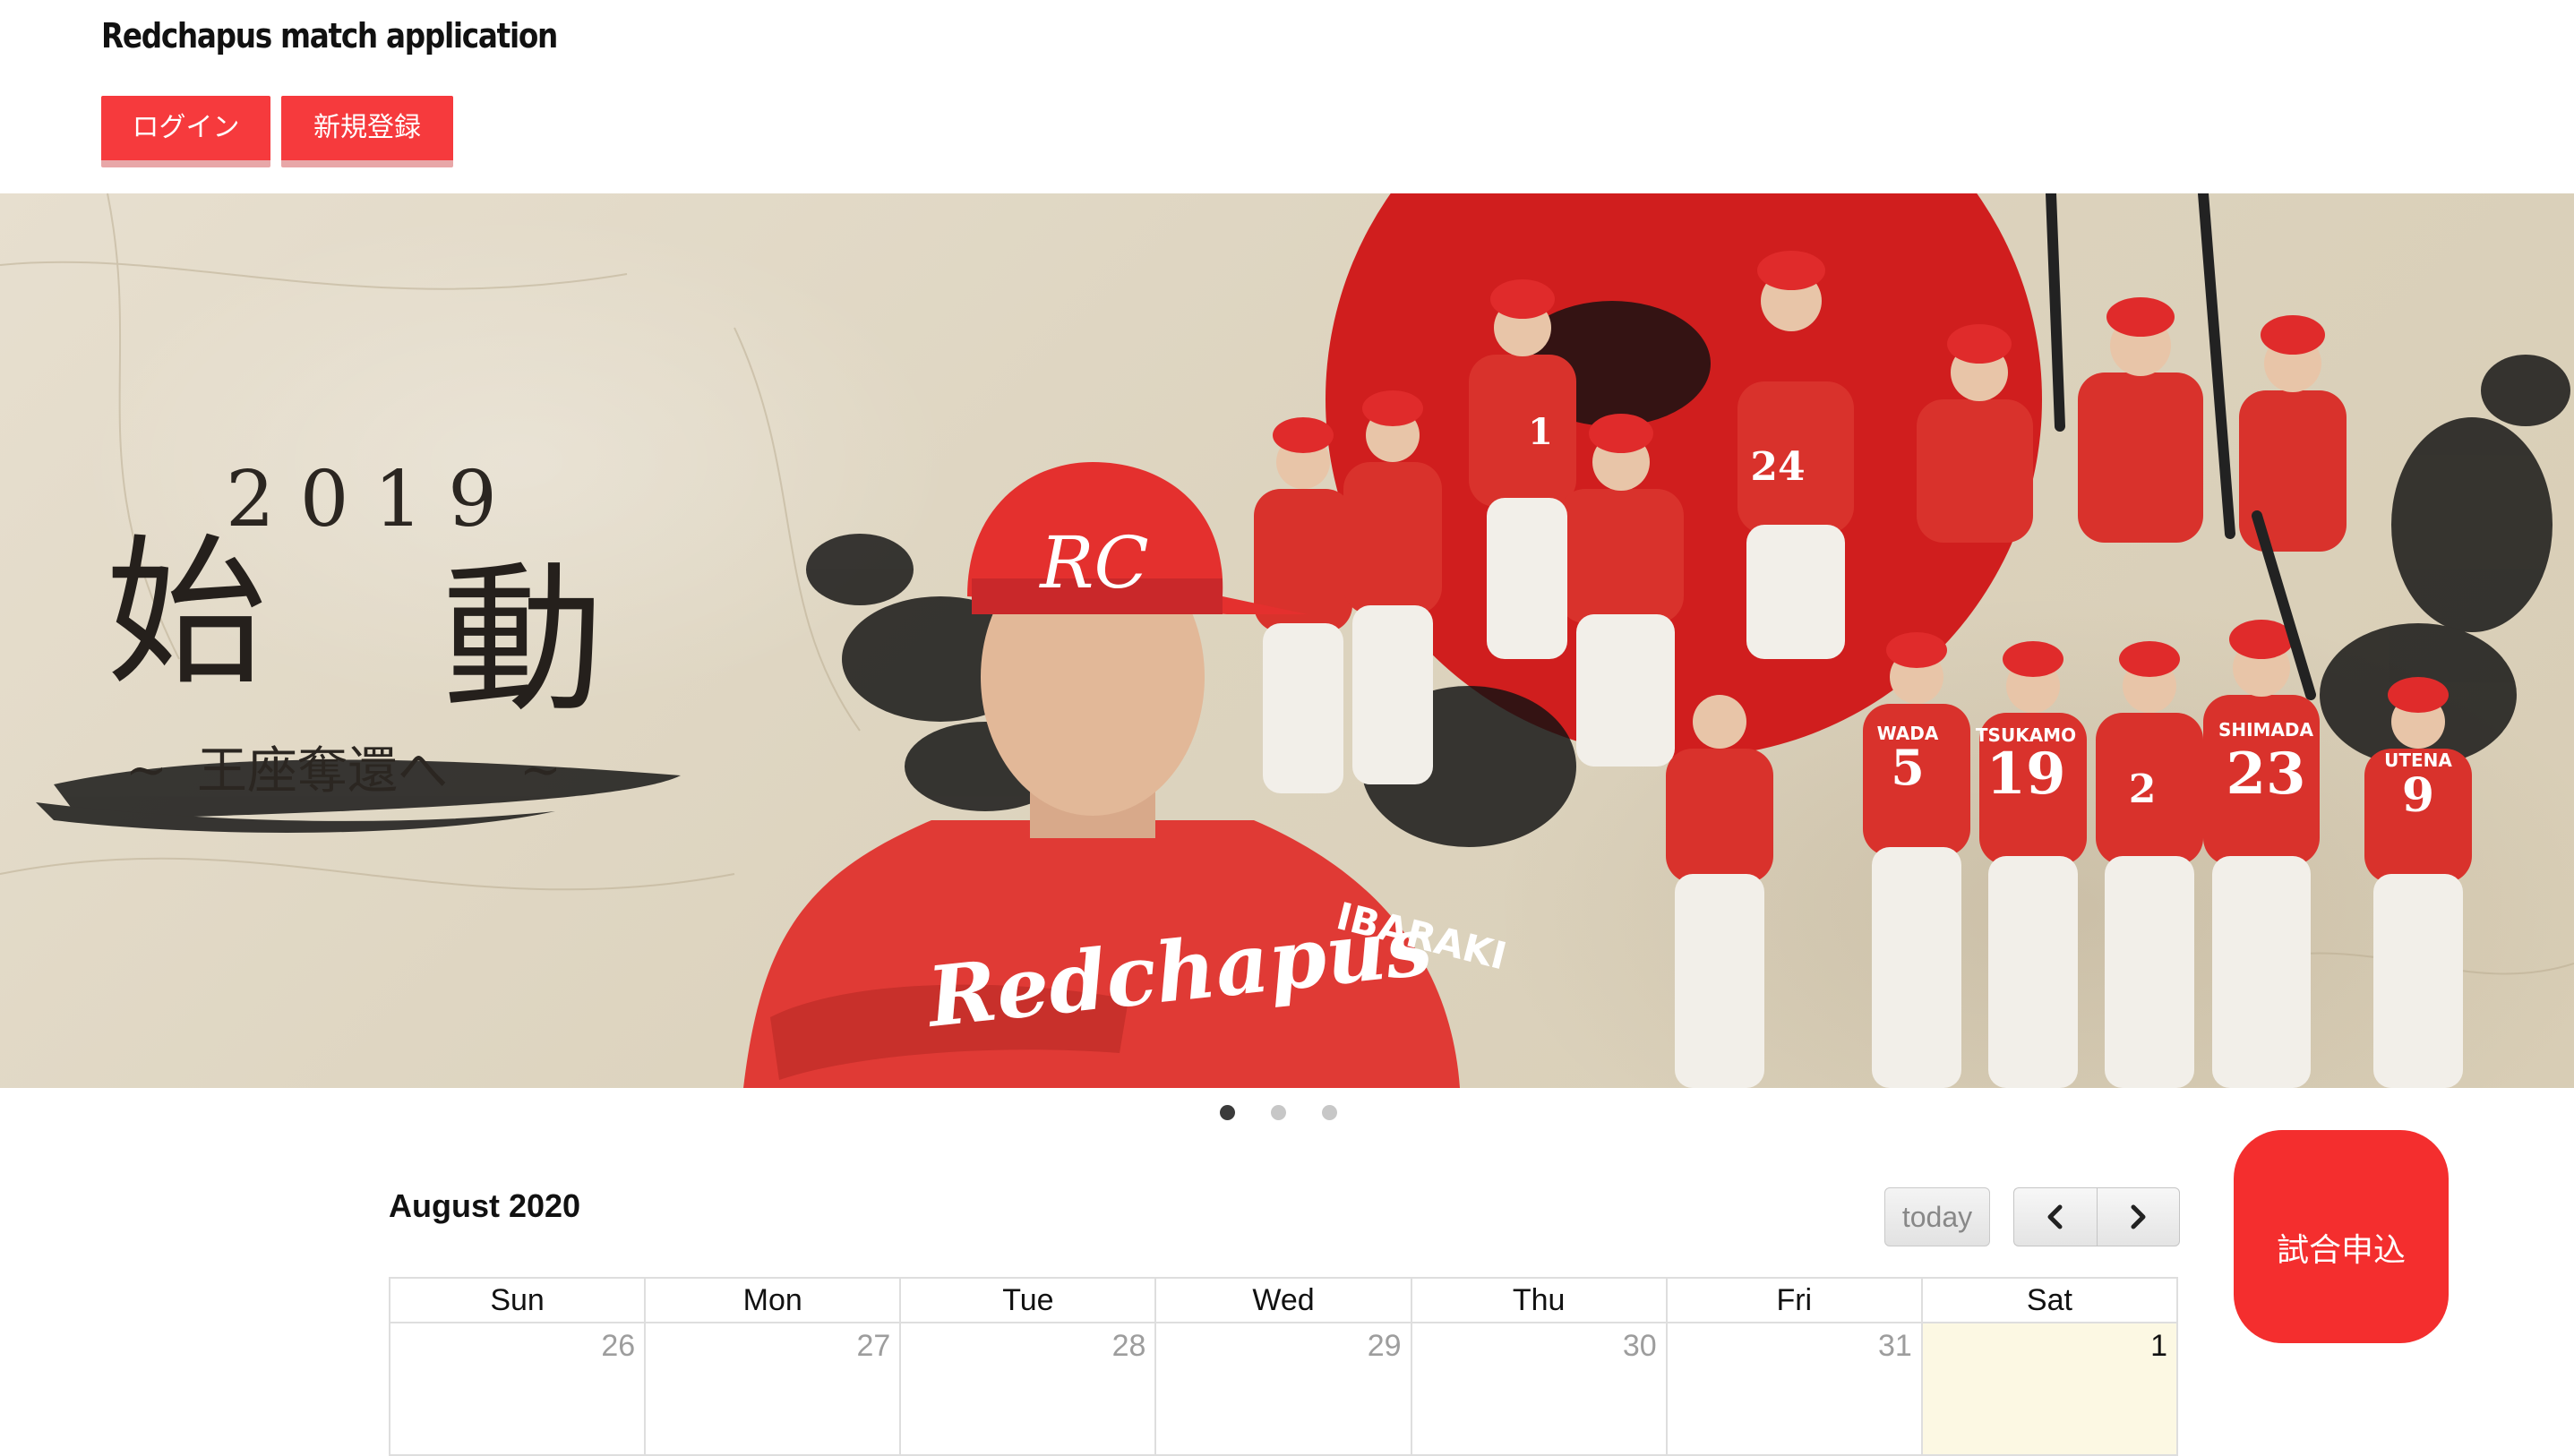  What do you see at coordinates (2418, 760) in the screenshot?
I see `jersey-name: UTENA` at bounding box center [2418, 760].